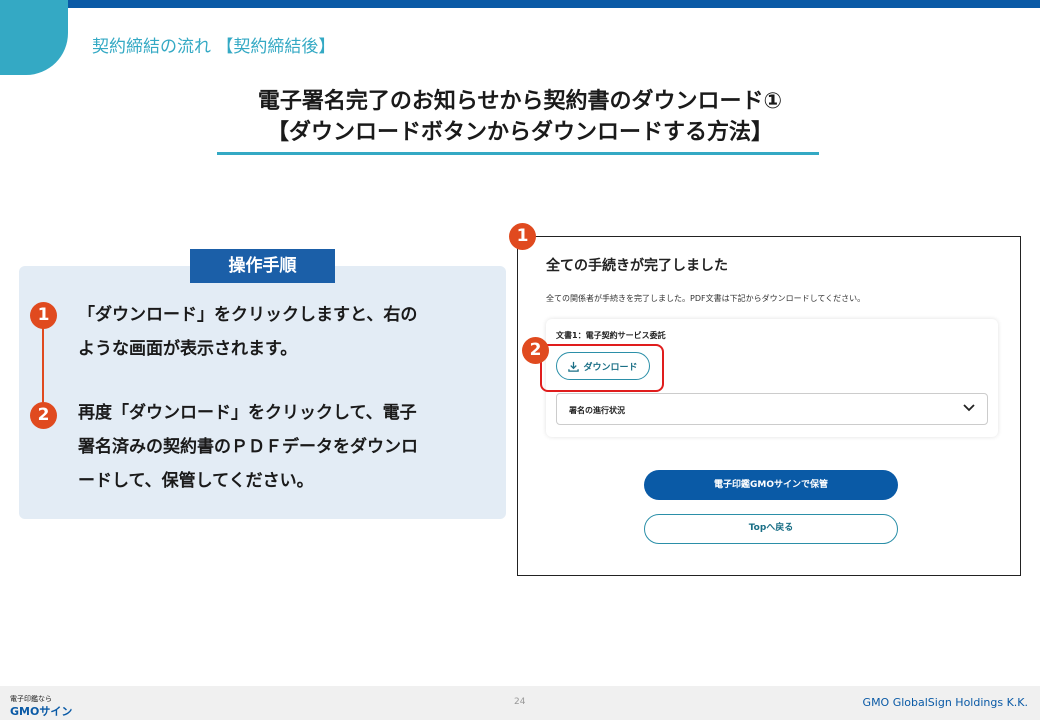 The width and height of the screenshot is (1040, 720). Describe the element at coordinates (637, 266) in the screenshot. I see `completion-title: 全ての手続きが完了しました` at that location.